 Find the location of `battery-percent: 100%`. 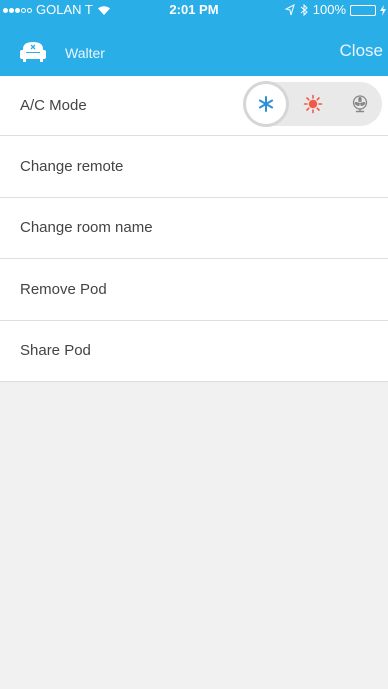

battery-percent: 100% is located at coordinates (329, 9).